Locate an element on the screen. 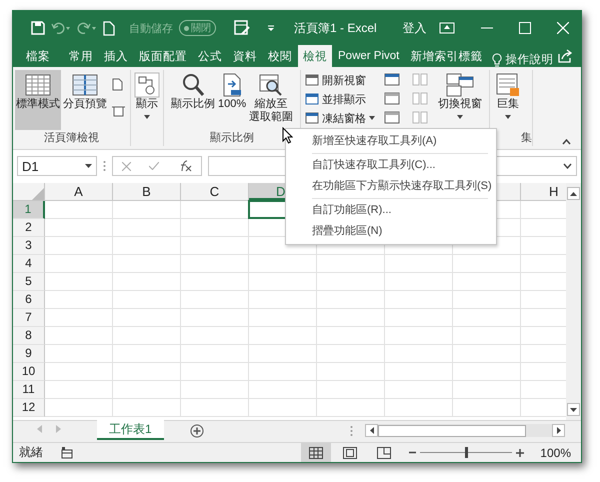  macro-record-icon is located at coordinates (67, 452).